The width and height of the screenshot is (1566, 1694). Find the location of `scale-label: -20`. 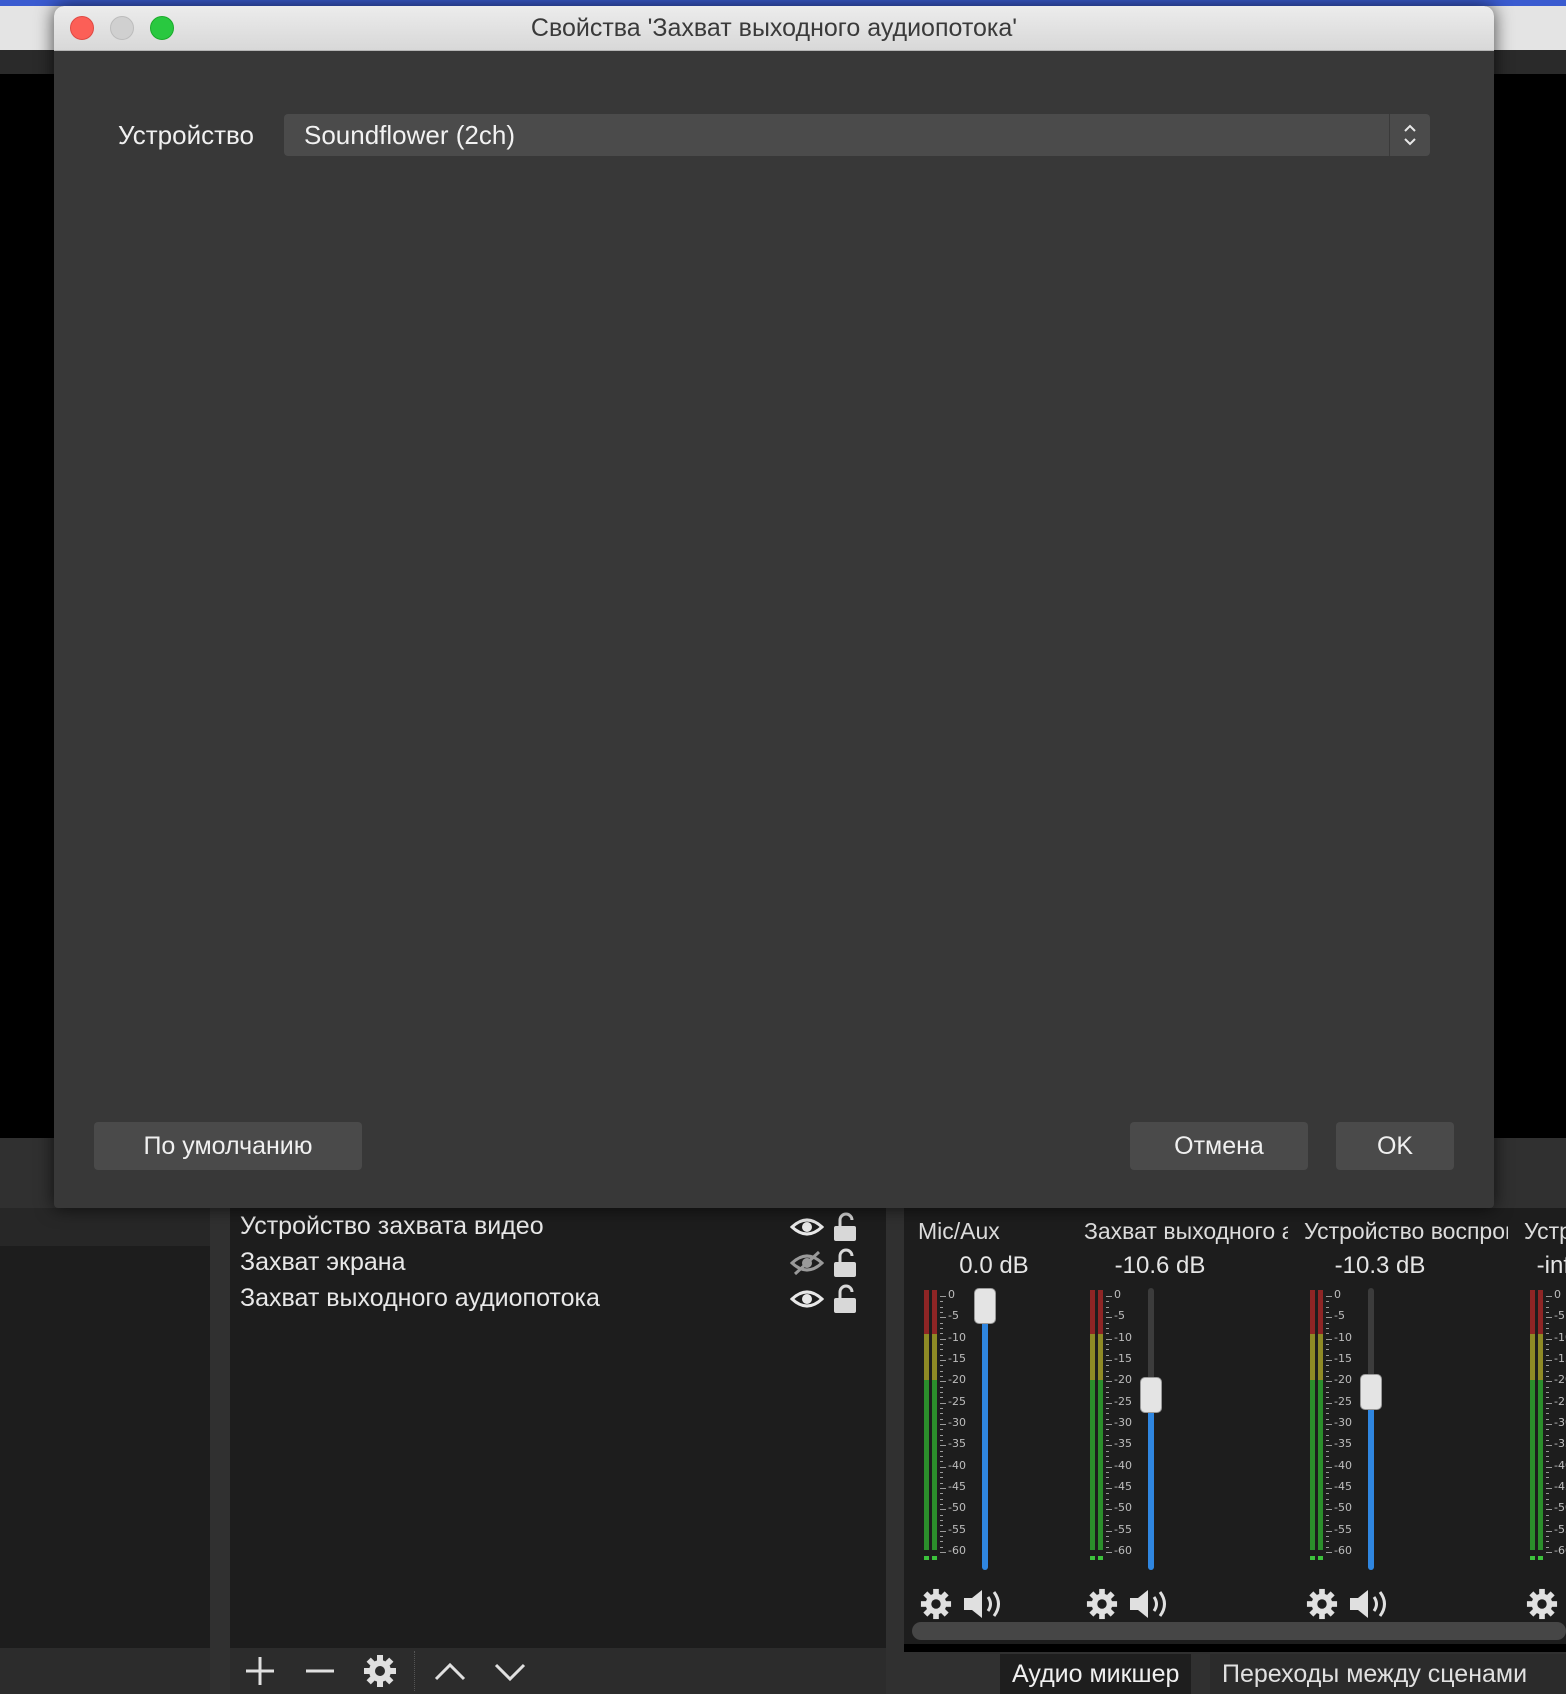

scale-label: -20 is located at coordinates (957, 1380).